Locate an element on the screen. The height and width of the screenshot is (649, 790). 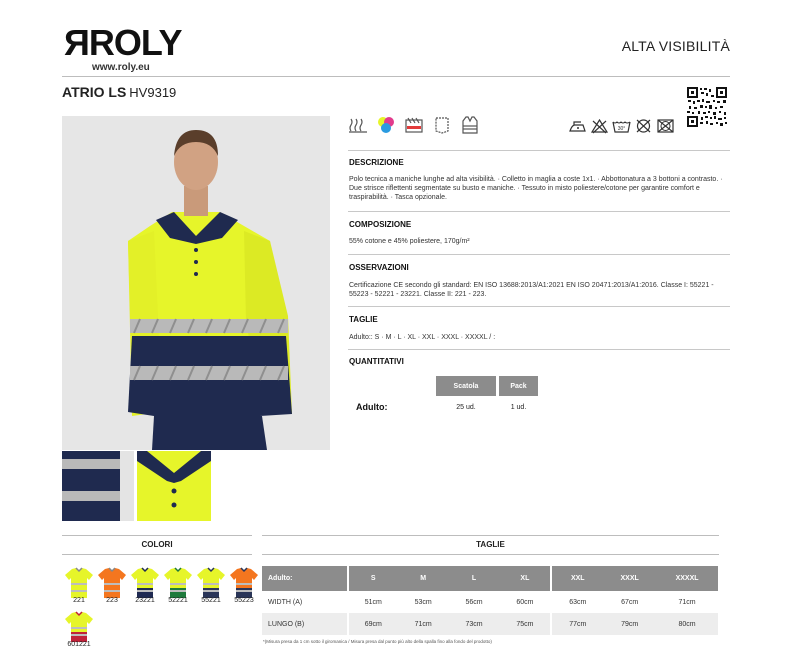
wash-30-icon: 30° is located at coordinates (621, 127).